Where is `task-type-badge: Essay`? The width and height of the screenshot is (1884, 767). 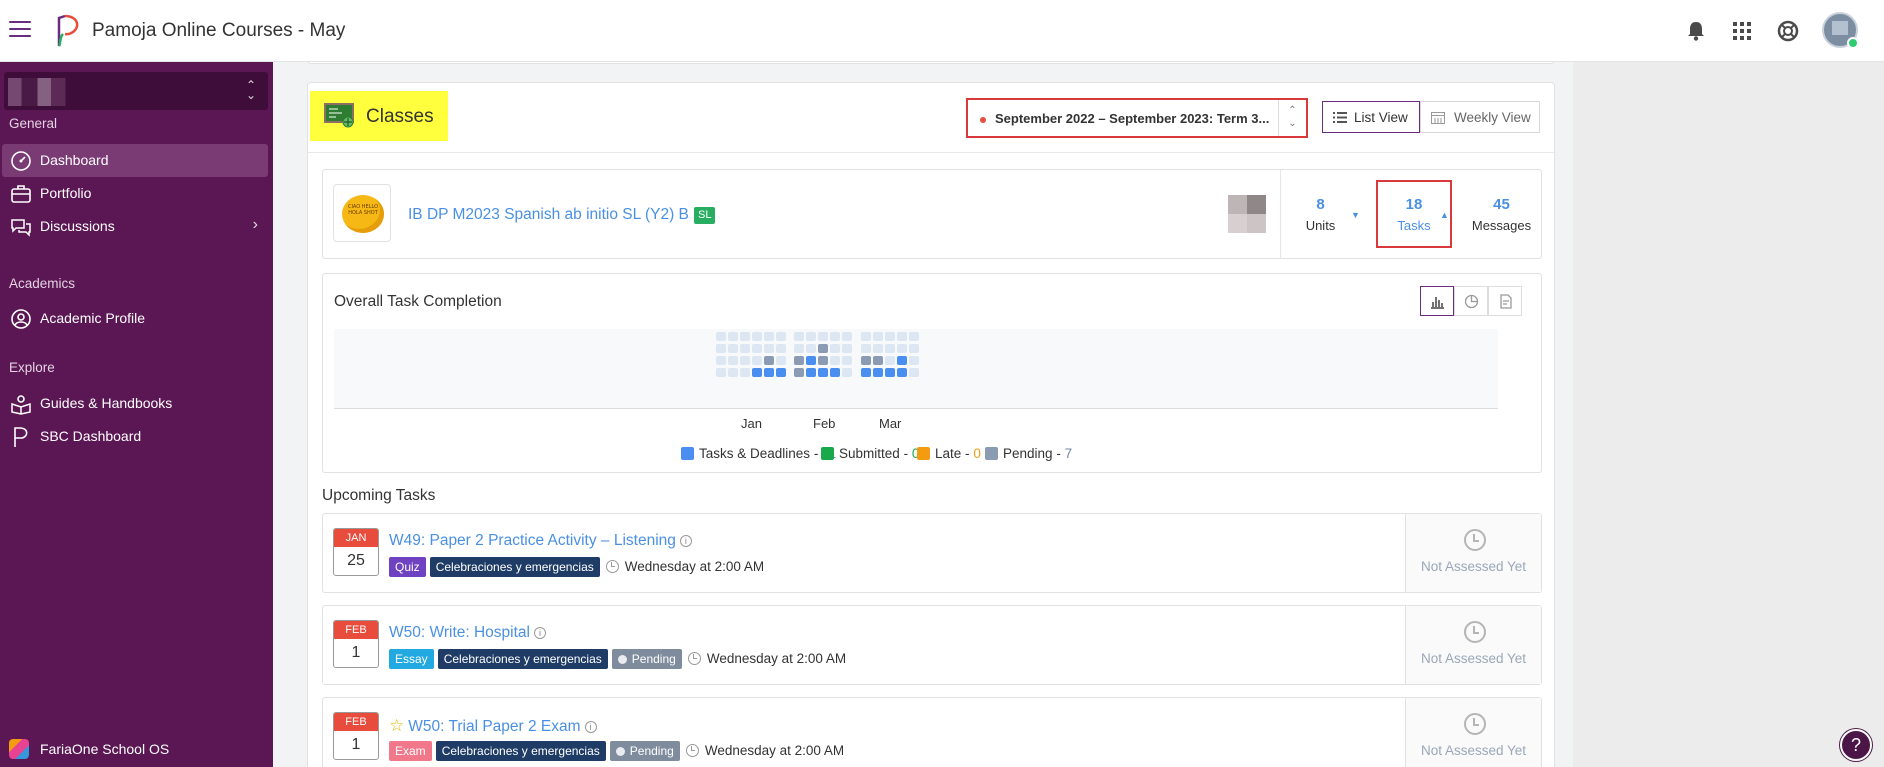
task-type-badge: Essay is located at coordinates (411, 659).